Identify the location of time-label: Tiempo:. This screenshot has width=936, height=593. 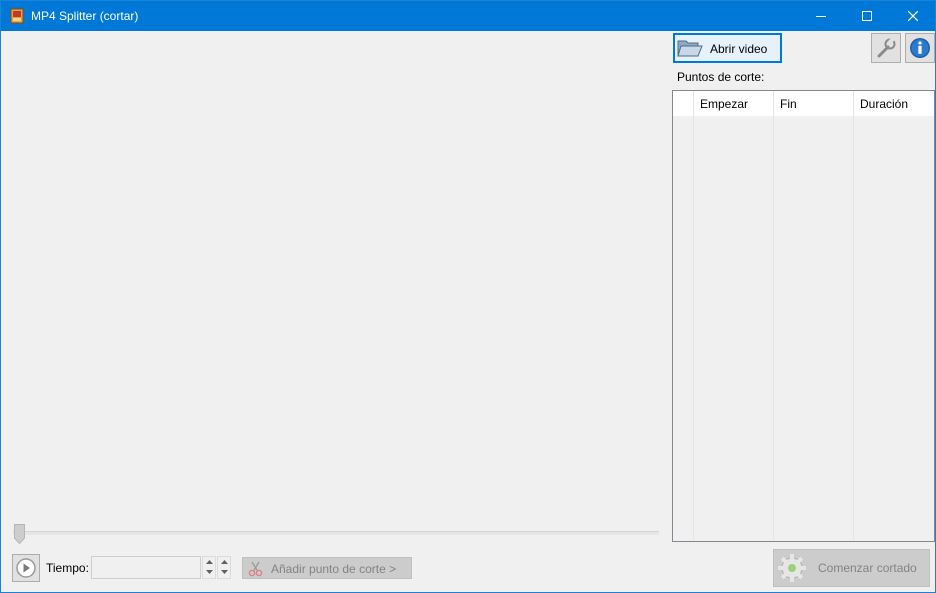
(67, 568).